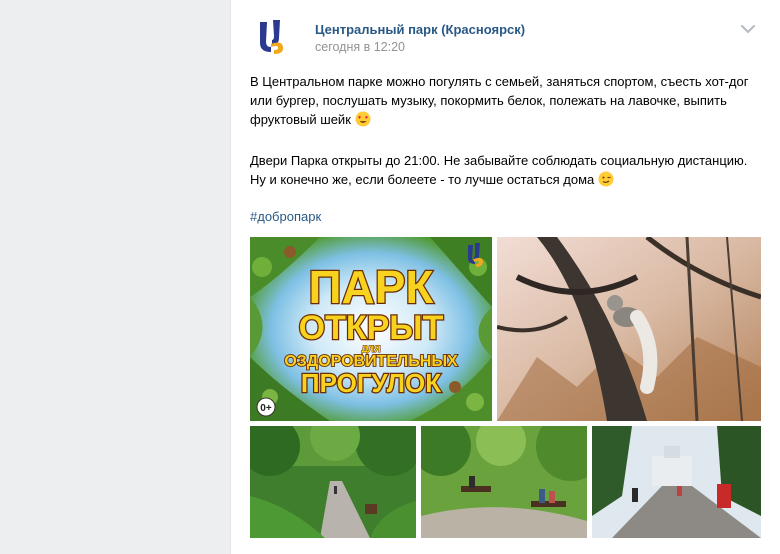  What do you see at coordinates (629, 329) in the screenshot?
I see `photo-squirrel` at bounding box center [629, 329].